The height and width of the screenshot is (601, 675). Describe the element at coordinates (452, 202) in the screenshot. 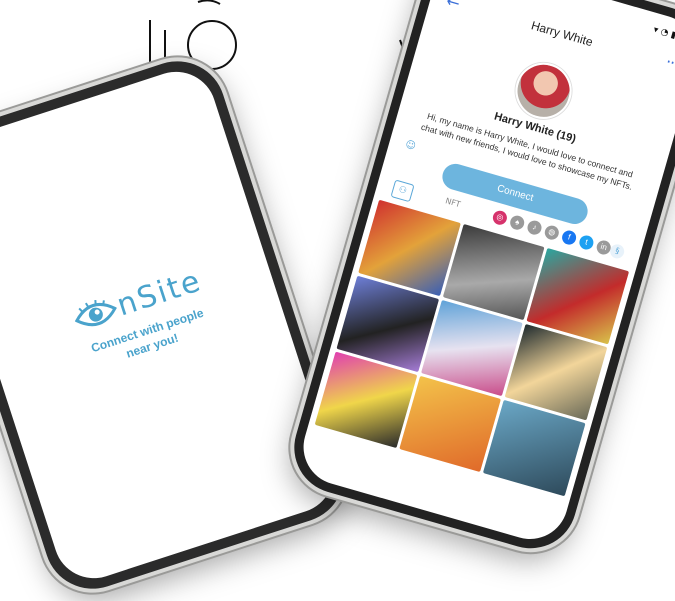

I see `tab-nft: NFT` at that location.